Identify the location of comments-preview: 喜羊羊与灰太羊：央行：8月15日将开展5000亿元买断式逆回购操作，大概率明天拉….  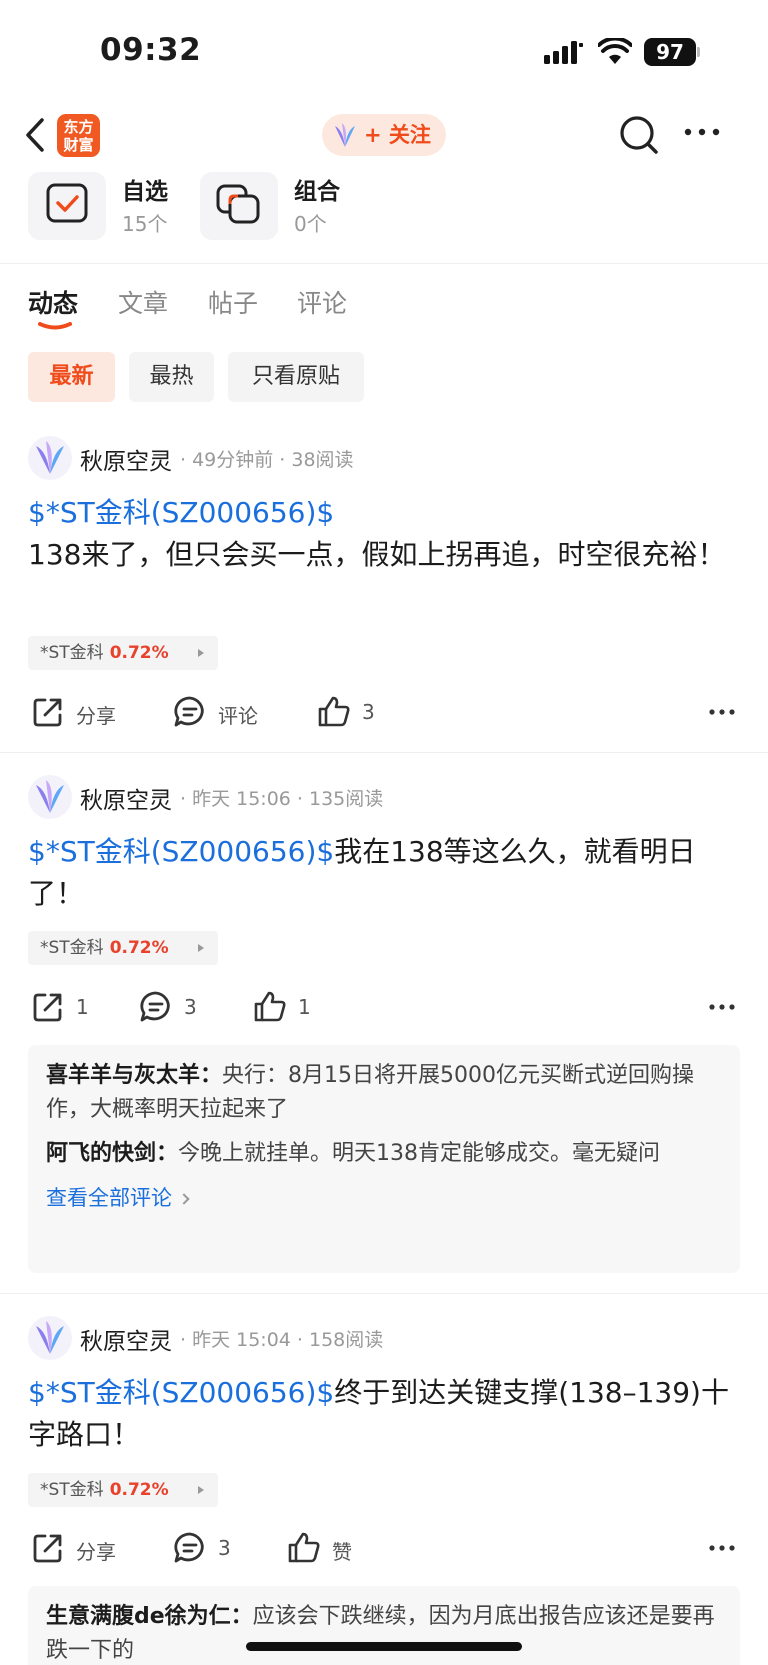
(384, 1159).